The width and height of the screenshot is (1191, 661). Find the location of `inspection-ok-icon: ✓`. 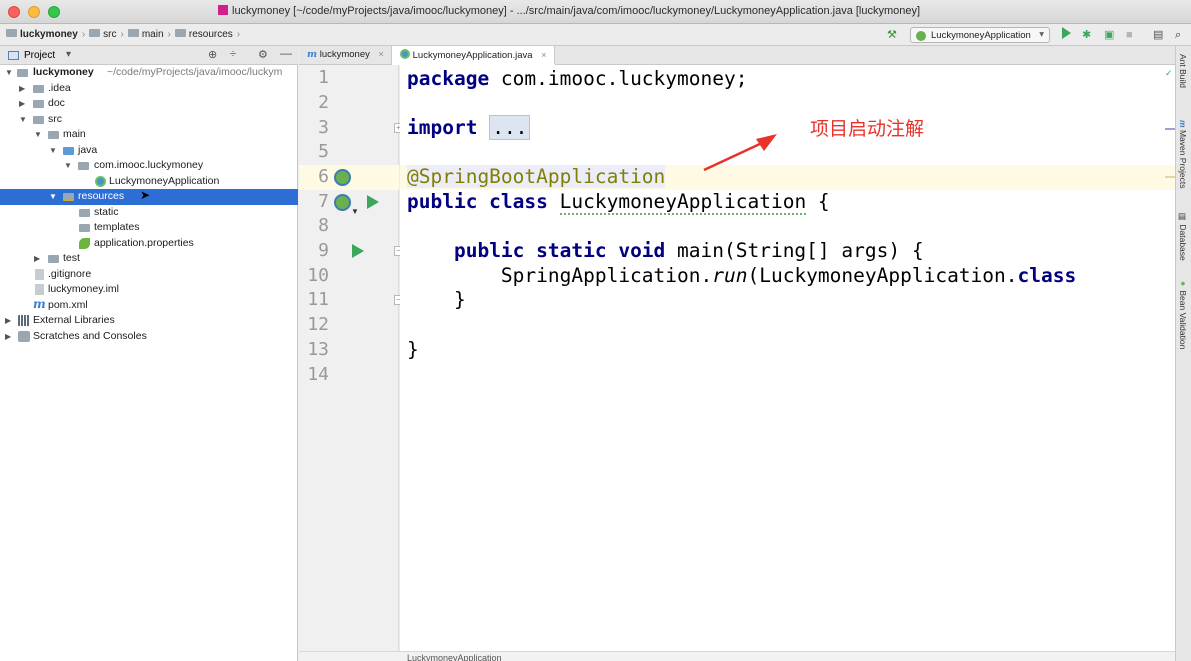

inspection-ok-icon: ✓ is located at coordinates (1169, 73).